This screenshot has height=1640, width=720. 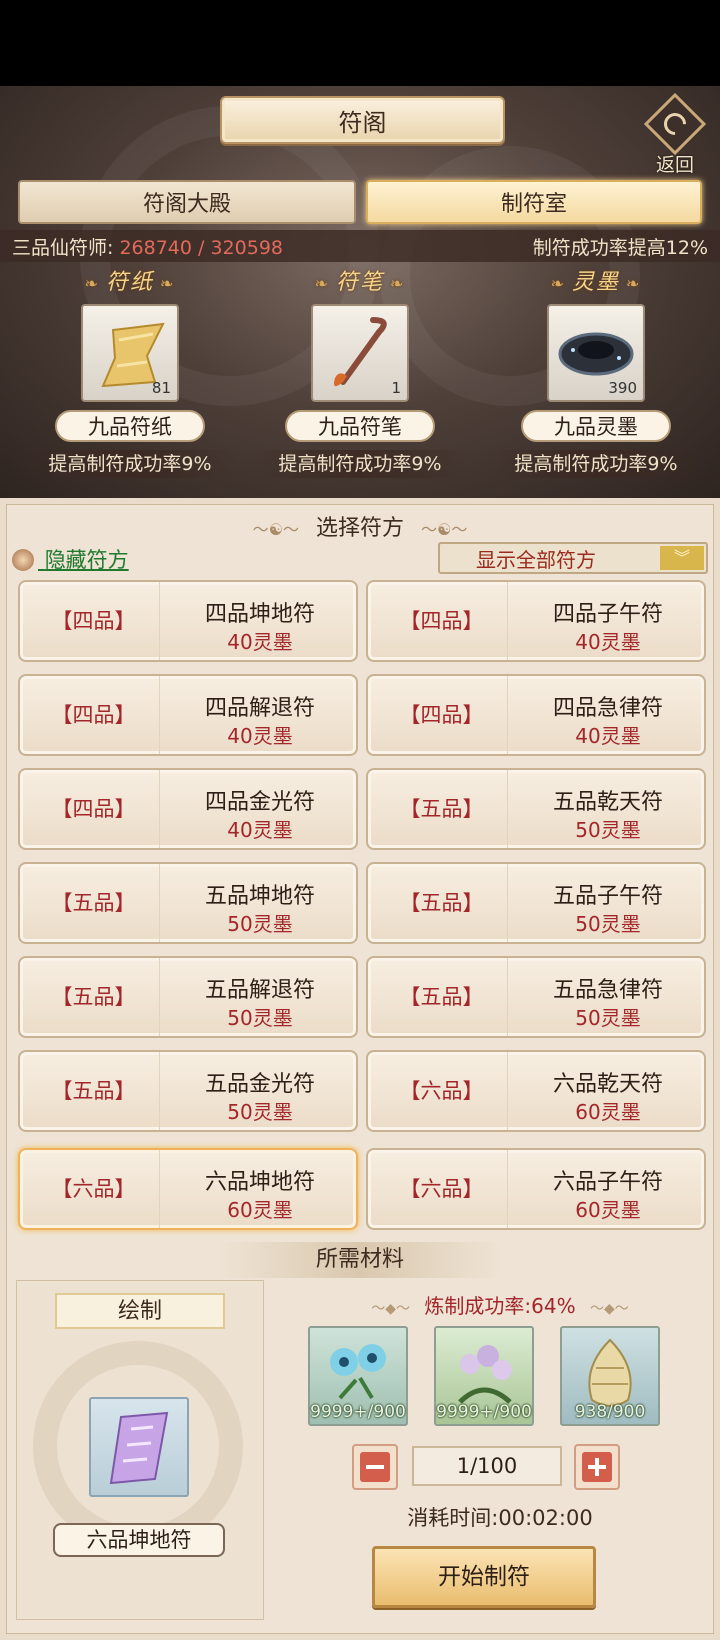 I want to click on recipe-name: 五品解退符, so click(x=259, y=990).